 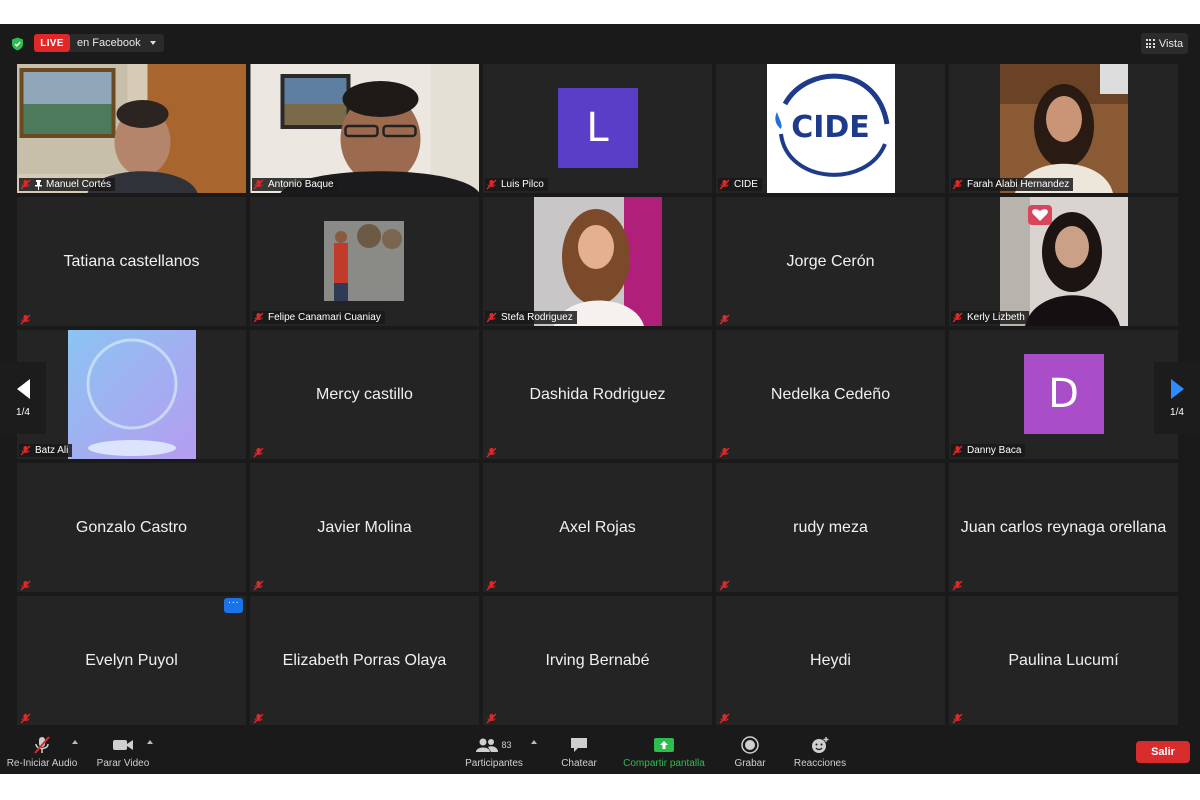 I want to click on participant-tile-javier-molina: Javier Molina, so click(x=364, y=527).